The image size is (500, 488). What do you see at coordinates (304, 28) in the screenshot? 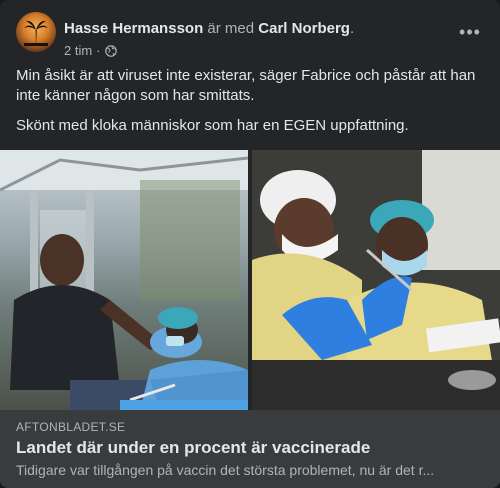
I see `tagged-name: Carl Norberg` at bounding box center [304, 28].